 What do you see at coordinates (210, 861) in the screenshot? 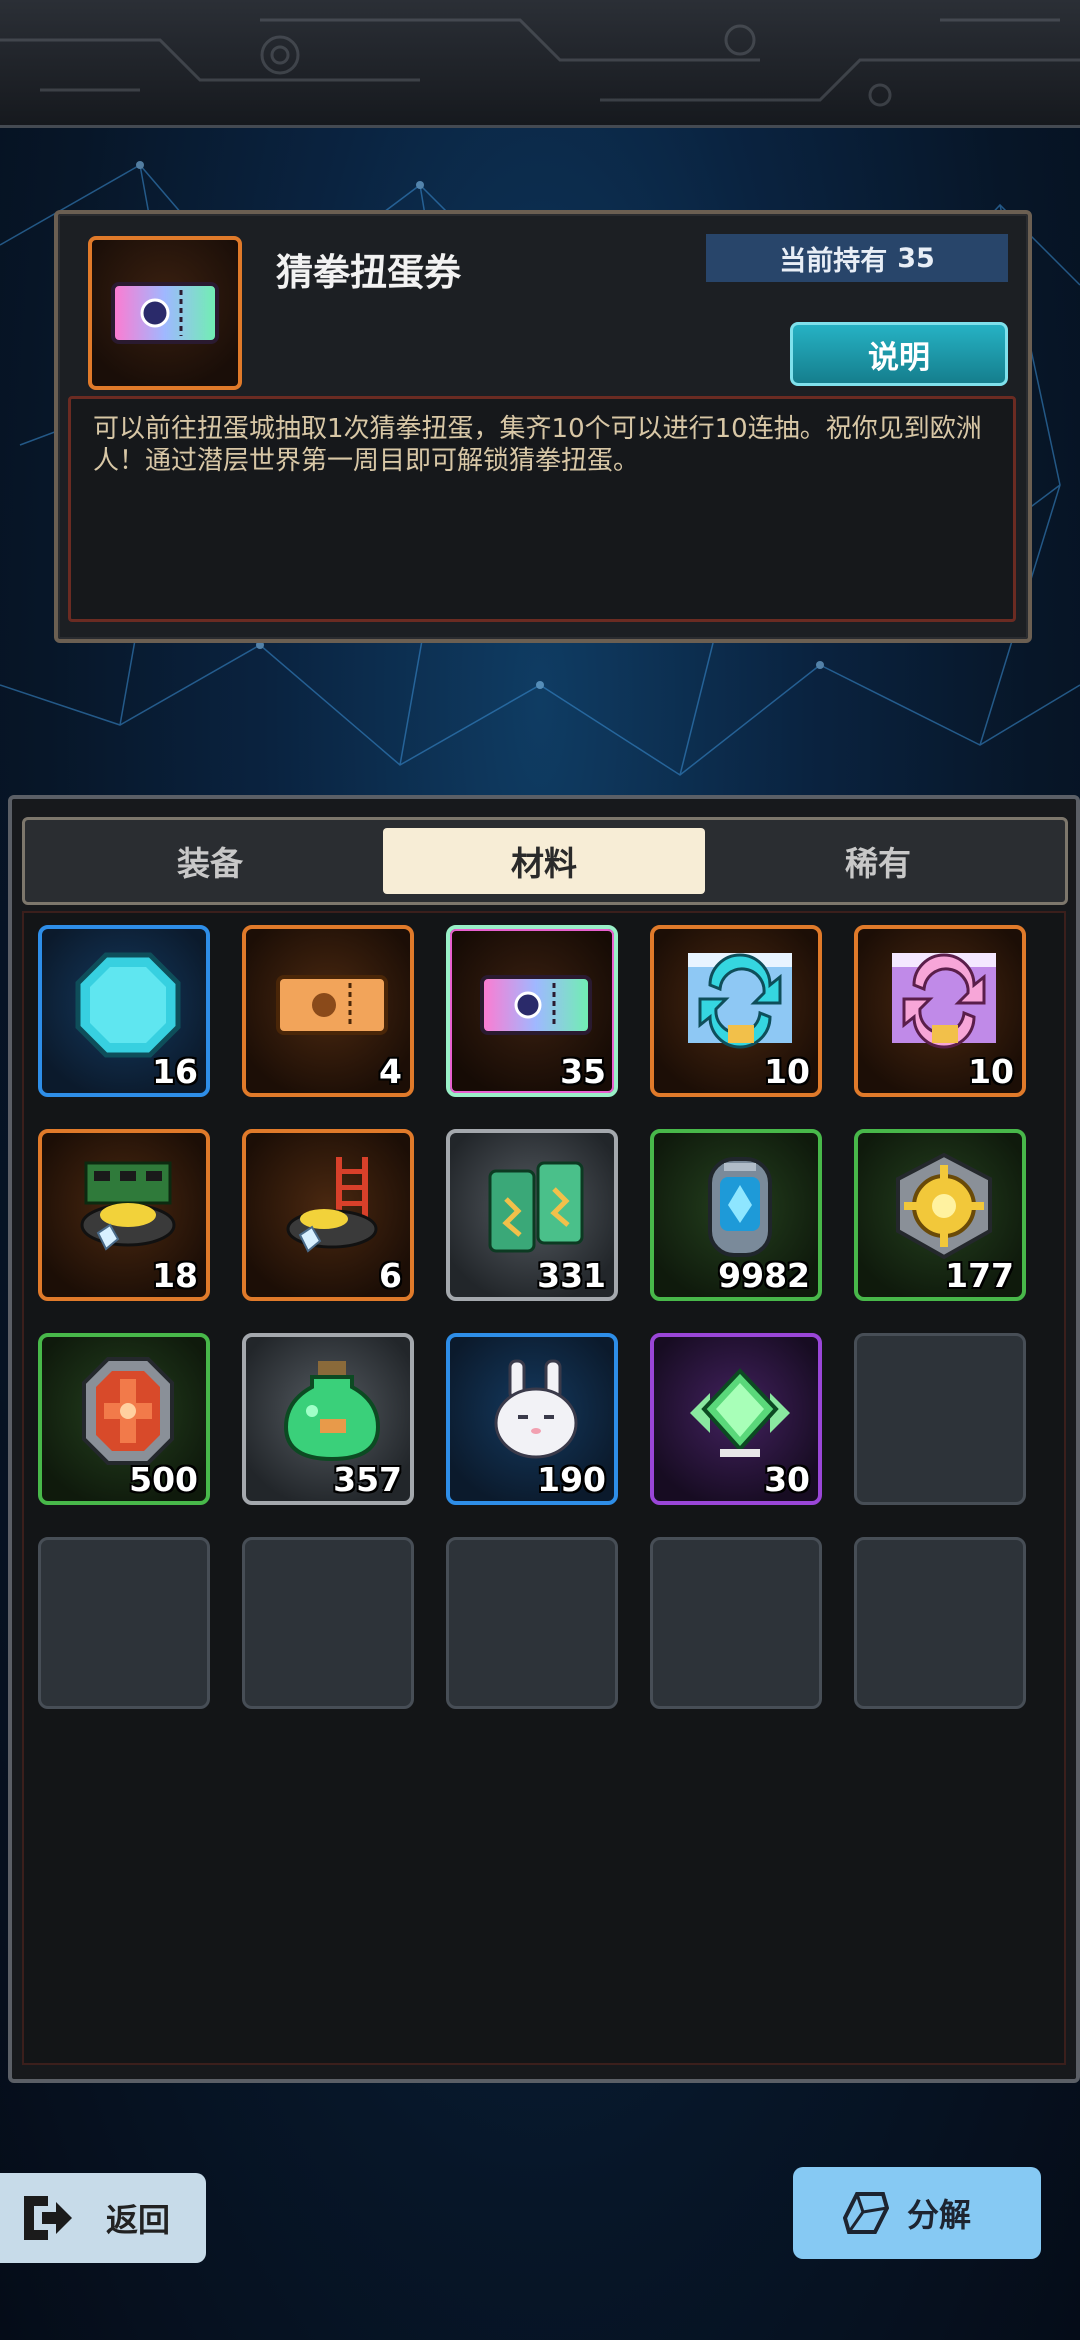
I see `tab-equipment: 装备` at bounding box center [210, 861].